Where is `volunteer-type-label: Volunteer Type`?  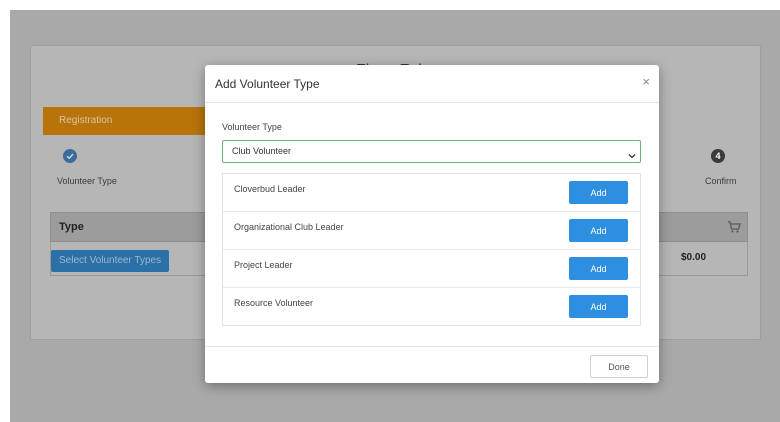 volunteer-type-label: Volunteer Type is located at coordinates (252, 127).